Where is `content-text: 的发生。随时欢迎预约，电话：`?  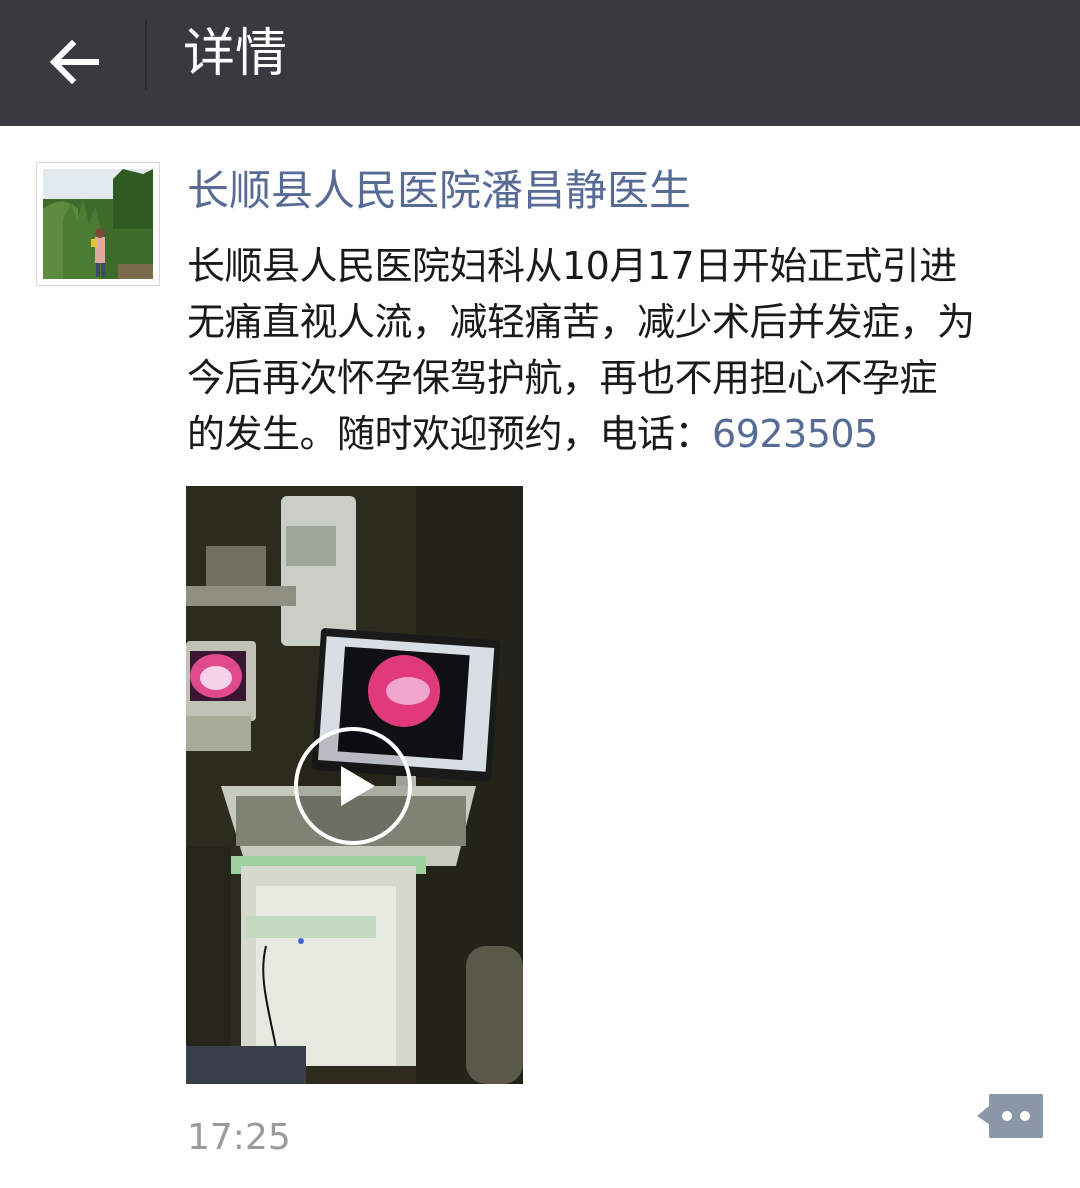 content-text: 的发生。随时欢迎预约，电话： is located at coordinates (450, 434).